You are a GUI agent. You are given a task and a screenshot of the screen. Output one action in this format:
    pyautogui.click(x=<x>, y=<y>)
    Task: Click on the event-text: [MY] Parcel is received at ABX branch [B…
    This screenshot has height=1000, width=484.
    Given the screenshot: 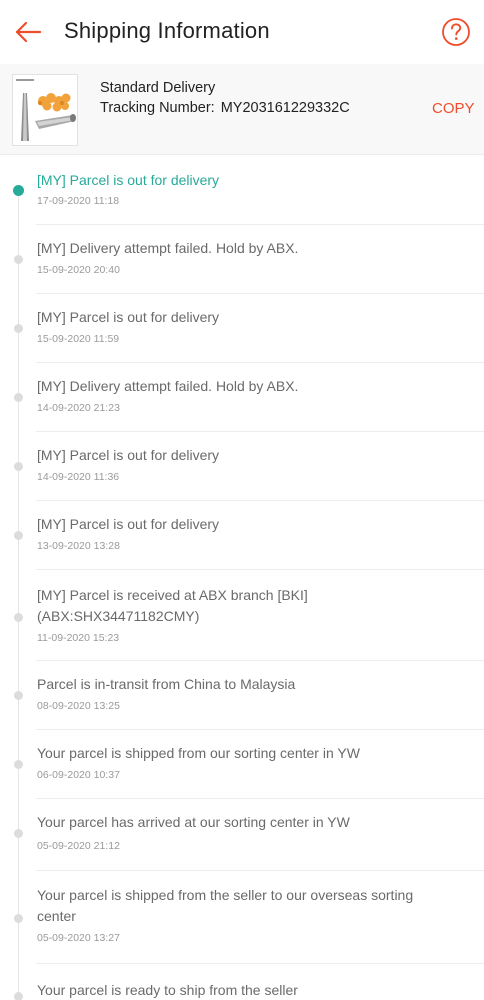 What is the action you would take?
    pyautogui.click(x=172, y=605)
    